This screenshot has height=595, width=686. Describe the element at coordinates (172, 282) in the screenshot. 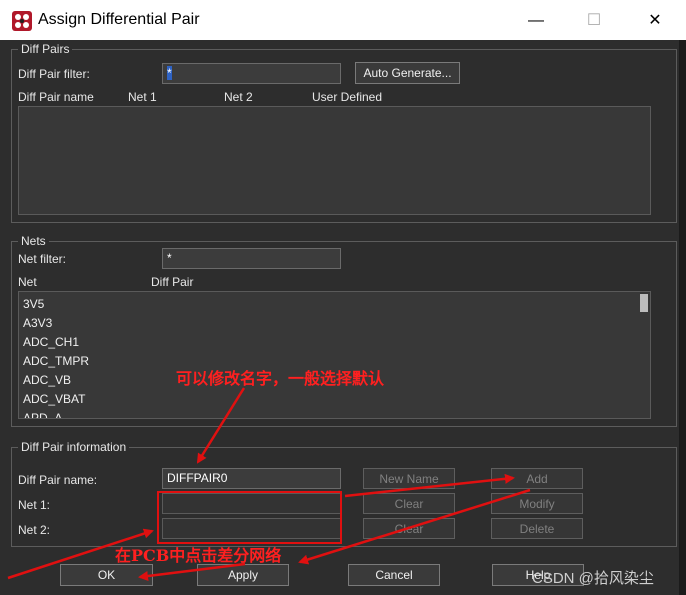

I see `column-diff-pair: Diff Pair` at that location.